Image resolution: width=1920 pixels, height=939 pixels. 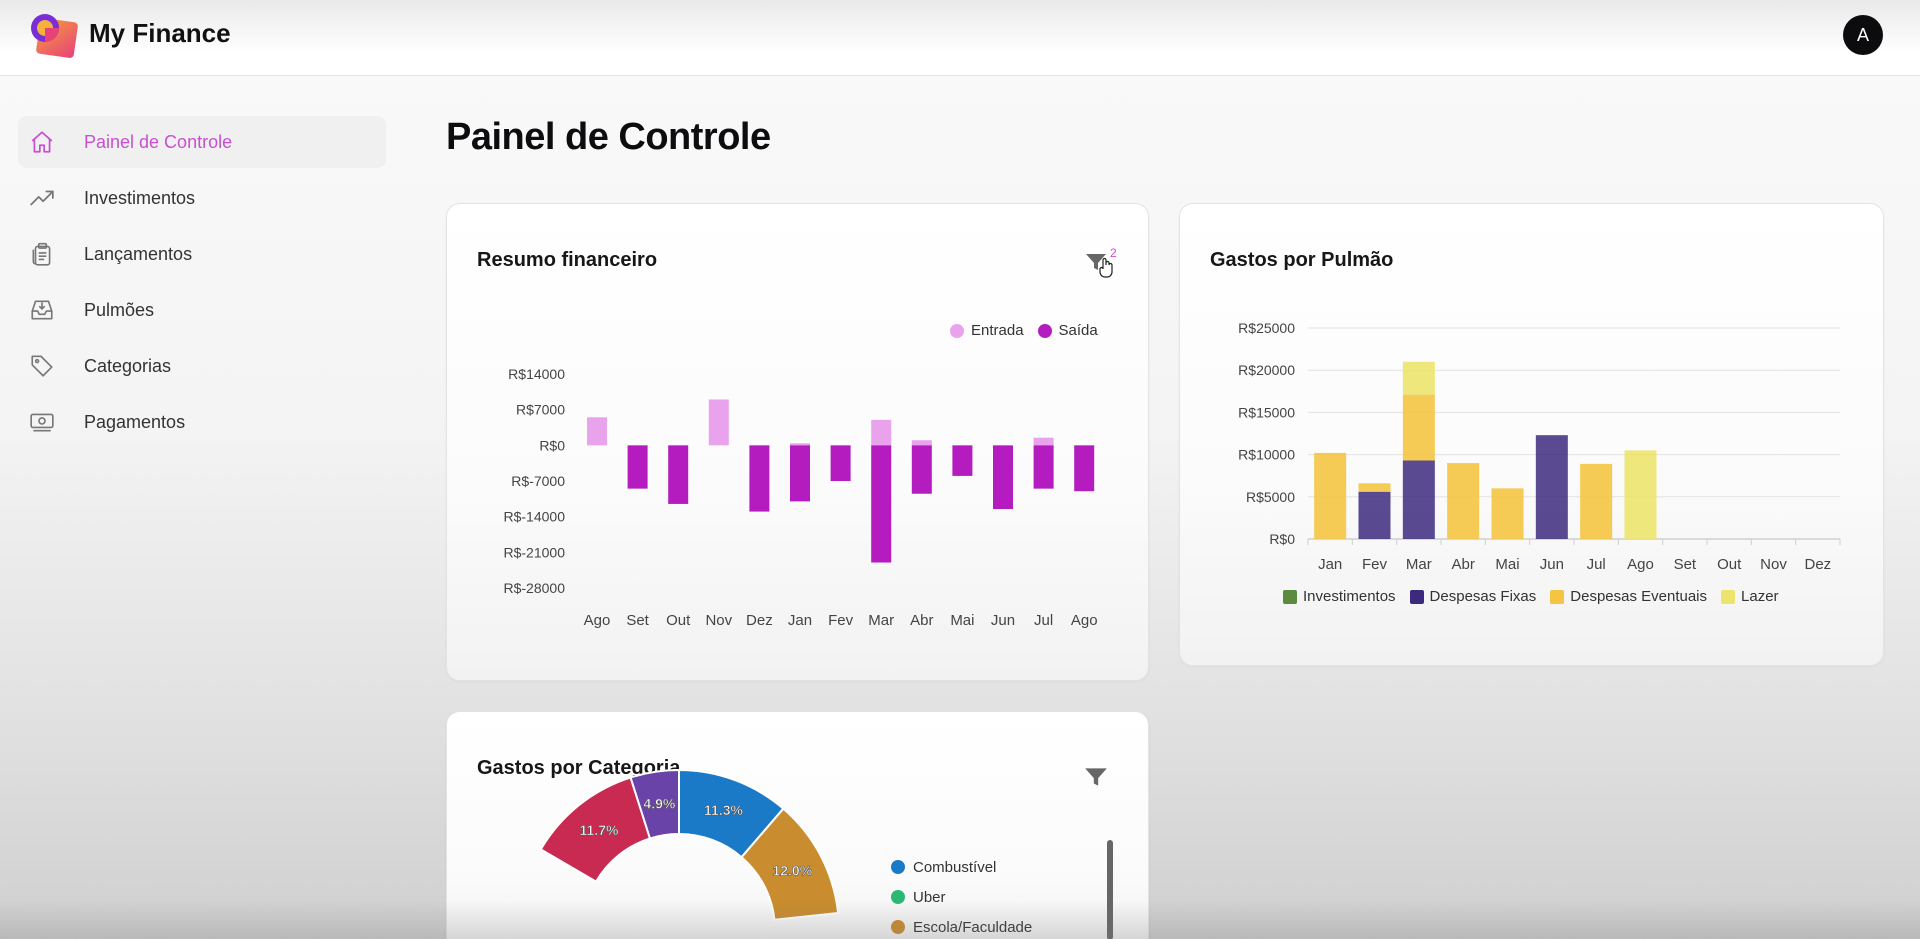 What do you see at coordinates (689, 844) in the screenshot?
I see `gastos-por-categoria-chart: 11.3% 12.0% 4.9% 11.7%` at bounding box center [689, 844].